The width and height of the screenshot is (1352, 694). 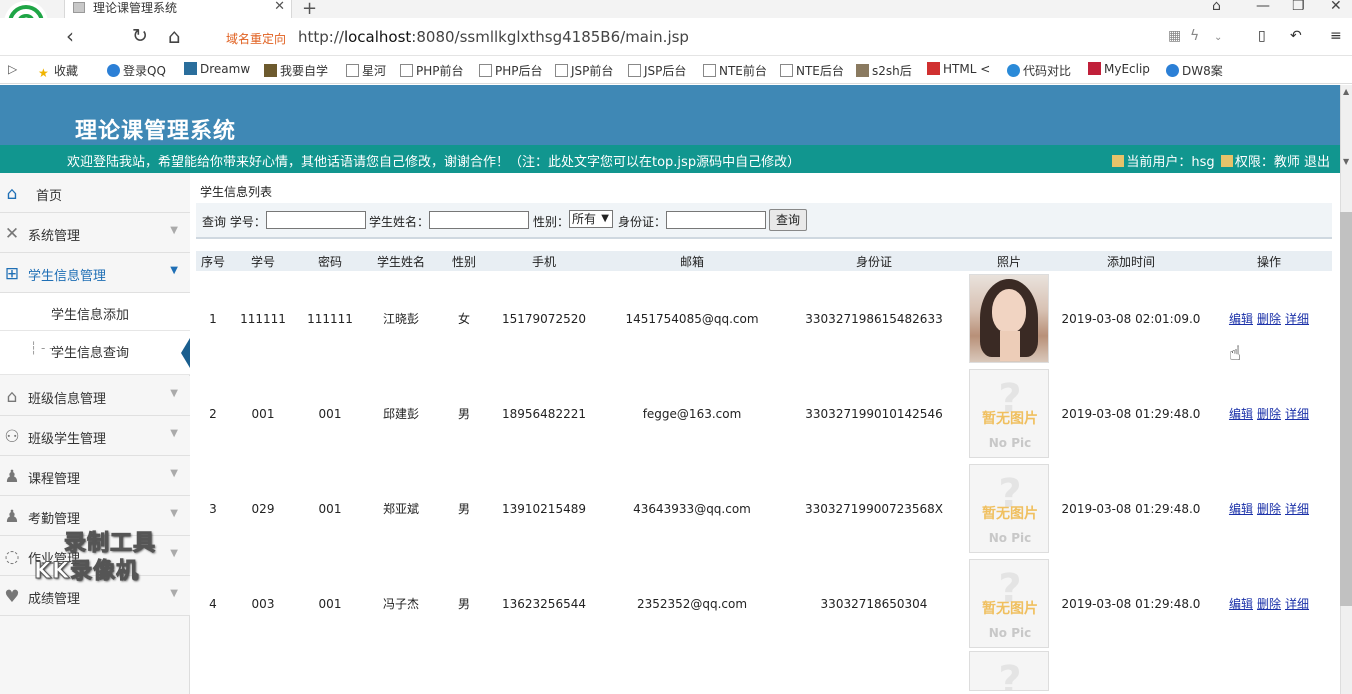 I want to click on cell-email: 43643933@qq.com, so click(x=692, y=508).